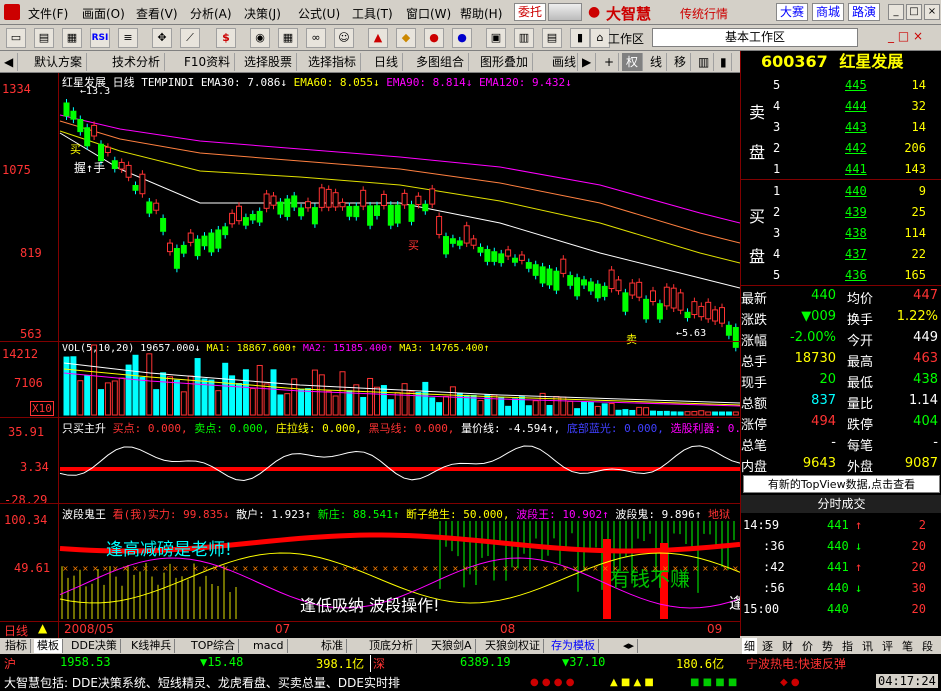 The height and width of the screenshot is (691, 941). What do you see at coordinates (896, 12) in the screenshot?
I see `minimize-button: _` at bounding box center [896, 12].